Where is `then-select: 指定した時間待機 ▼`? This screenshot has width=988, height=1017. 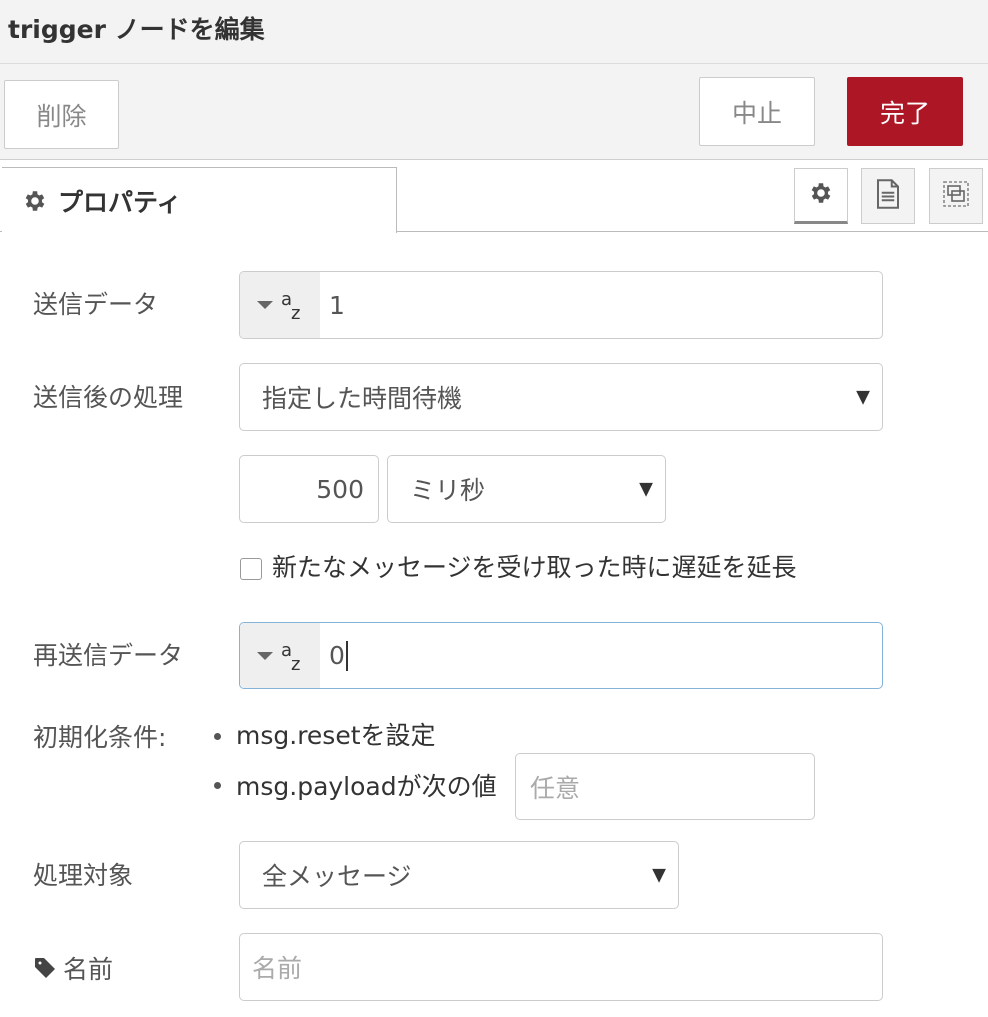 then-select: 指定した時間待機 ▼ is located at coordinates (561, 397).